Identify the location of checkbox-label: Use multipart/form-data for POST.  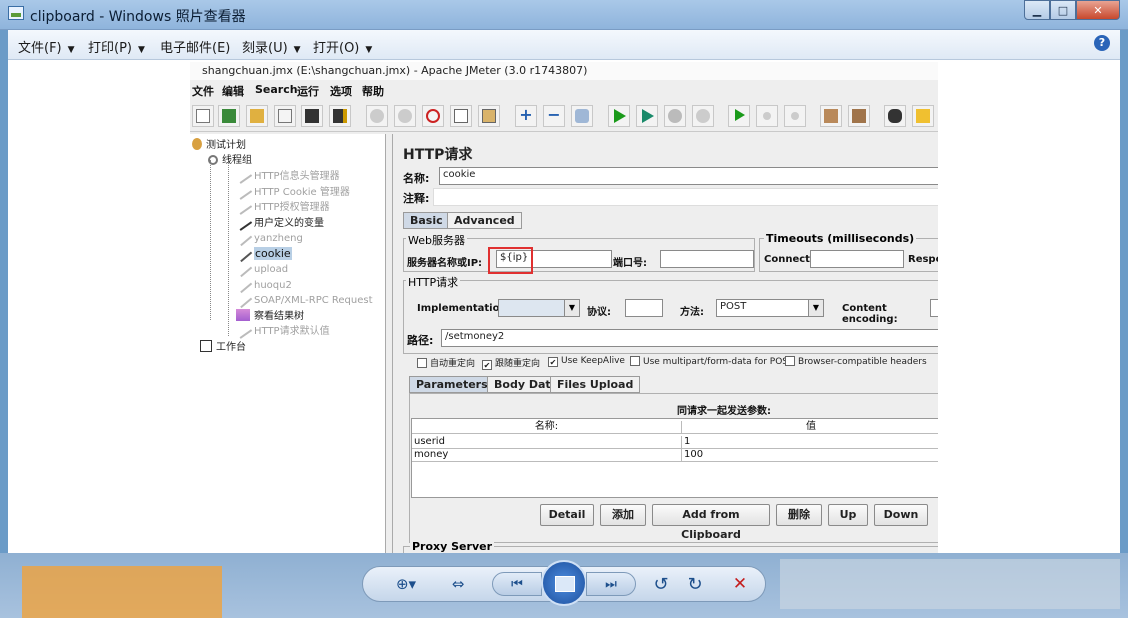
(718, 362).